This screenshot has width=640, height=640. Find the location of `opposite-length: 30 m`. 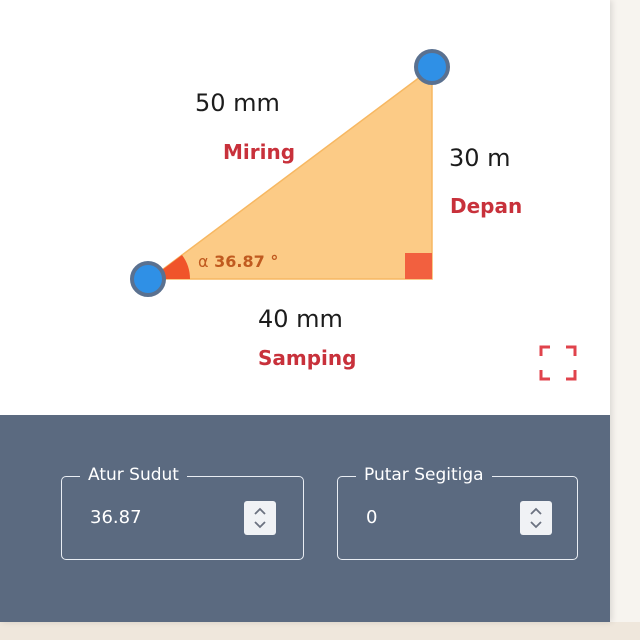

opposite-length: 30 m is located at coordinates (480, 158).